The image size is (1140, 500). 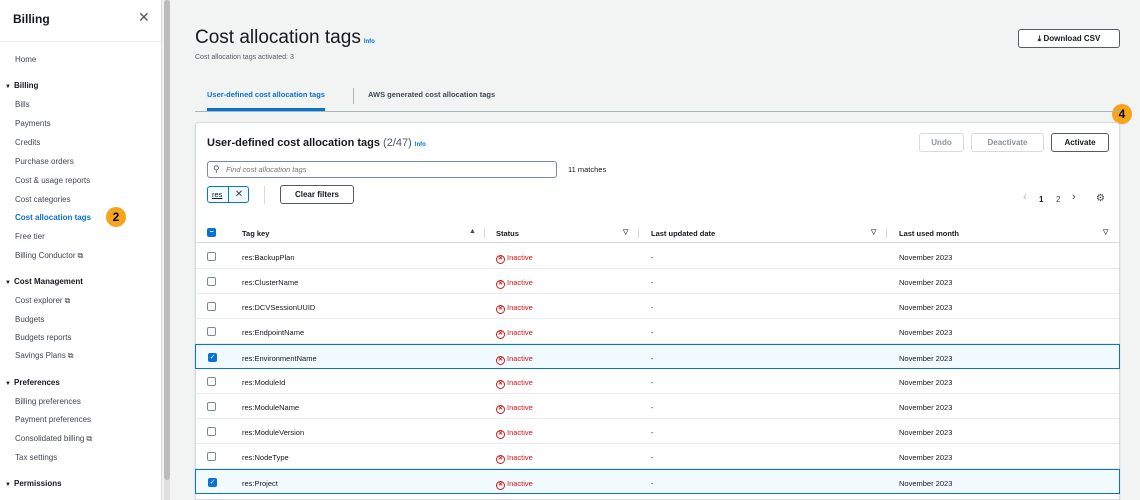 I want to click on sidebar-item-cost-explorer: Cost explorer ⧉, so click(x=42, y=301).